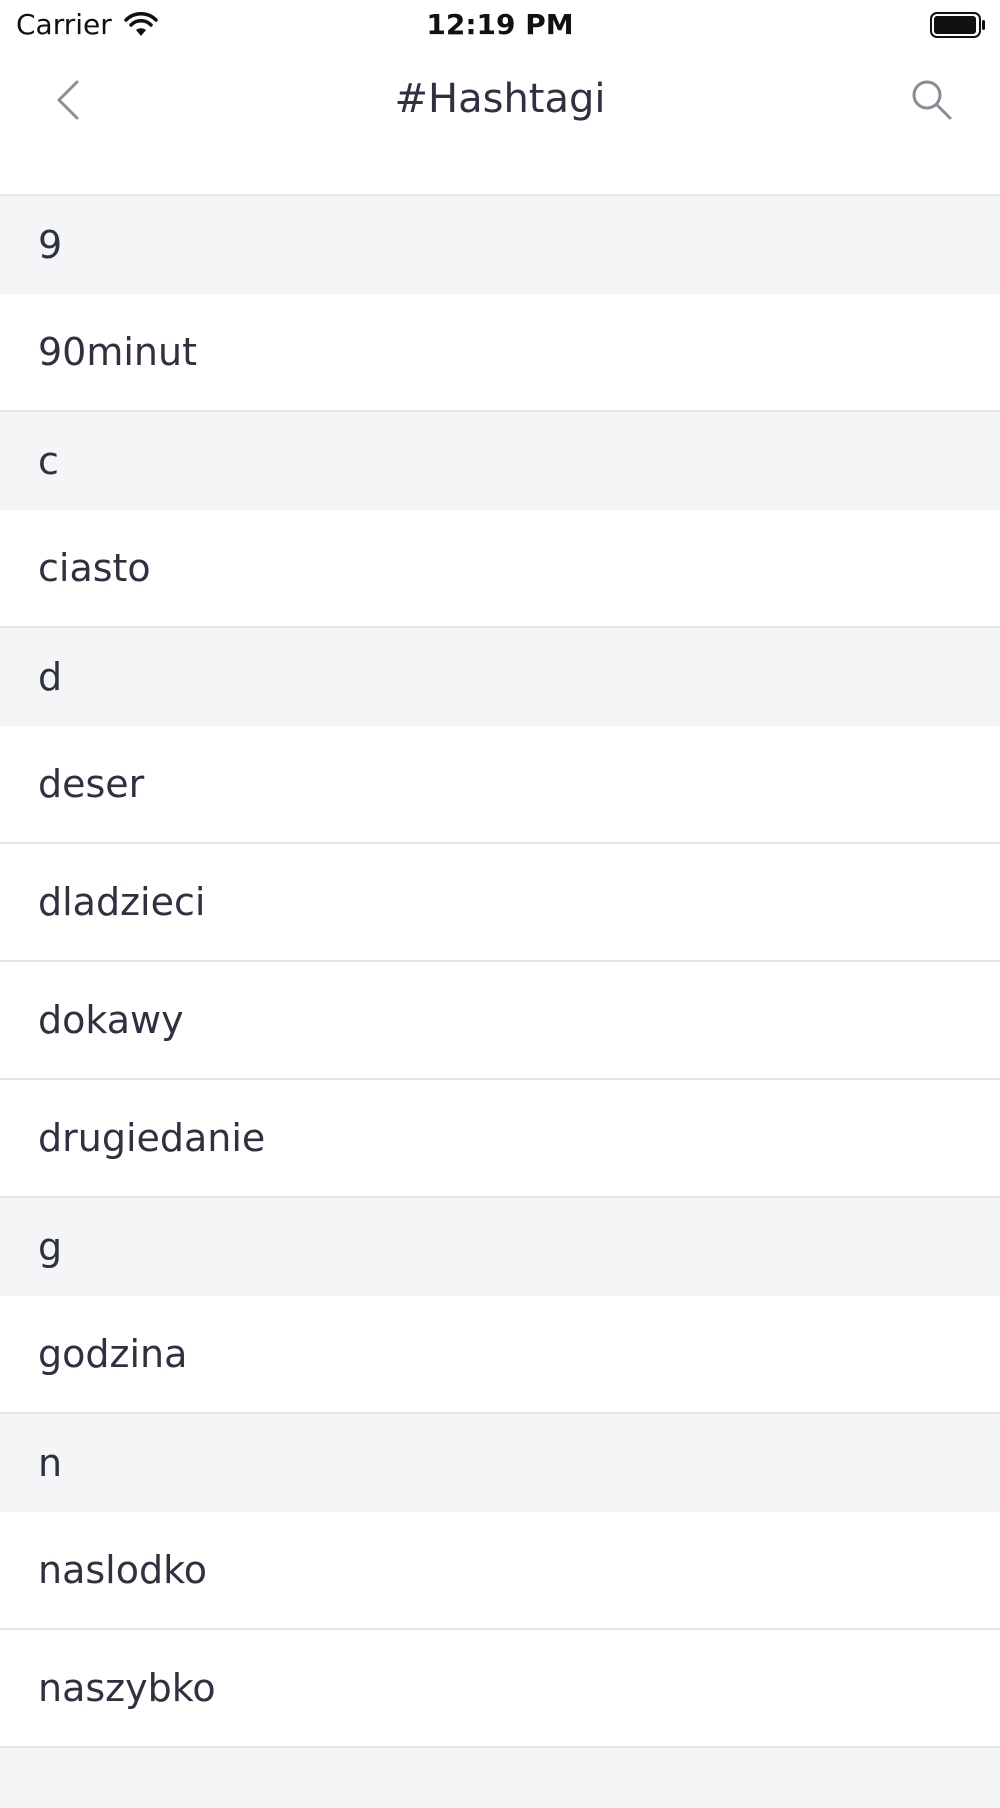  I want to click on hashtag-row: naszybko, so click(500, 1689).